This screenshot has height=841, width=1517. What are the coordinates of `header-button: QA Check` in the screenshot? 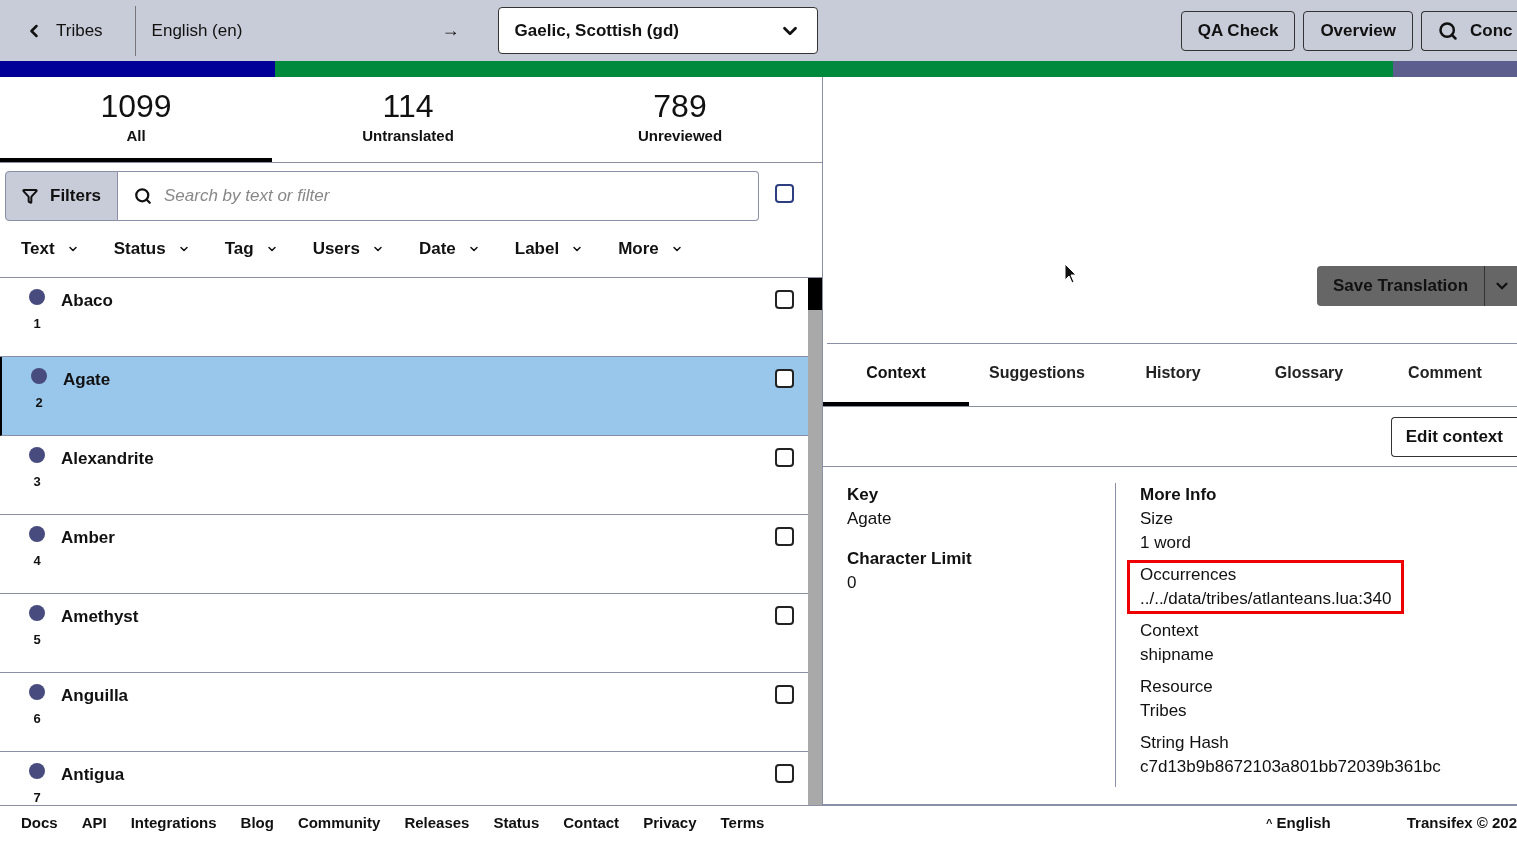 It's located at (1238, 30).